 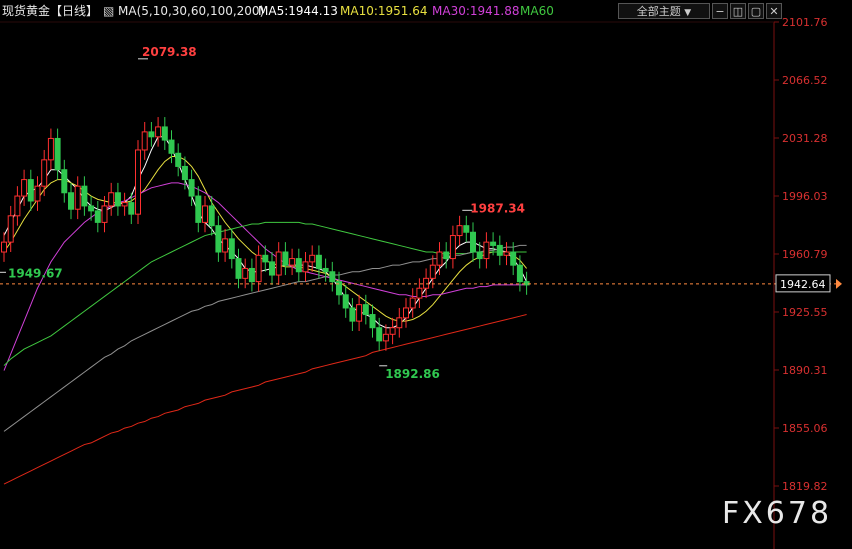 I want to click on y-tick-label: 1925.55, so click(x=805, y=312).